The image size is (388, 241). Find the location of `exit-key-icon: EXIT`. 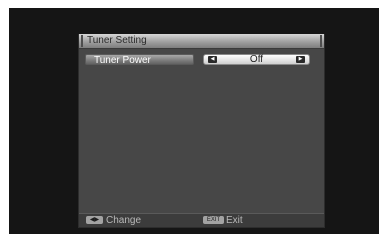

exit-key-icon: EXIT is located at coordinates (213, 220).